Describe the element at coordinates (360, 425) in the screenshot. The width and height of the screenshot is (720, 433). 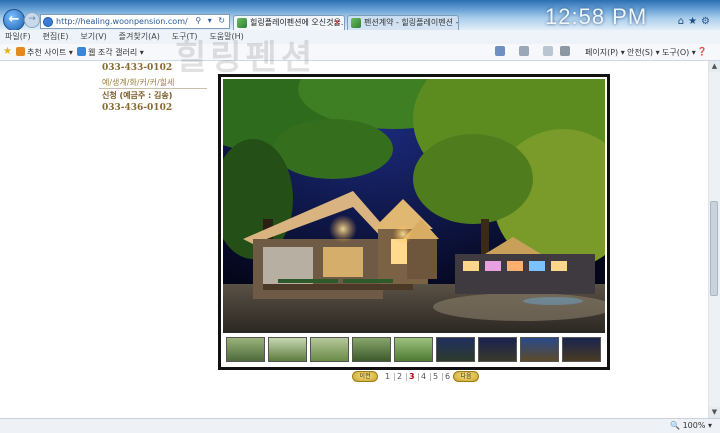
I see `status-bar: 🔍 100% ▾` at that location.